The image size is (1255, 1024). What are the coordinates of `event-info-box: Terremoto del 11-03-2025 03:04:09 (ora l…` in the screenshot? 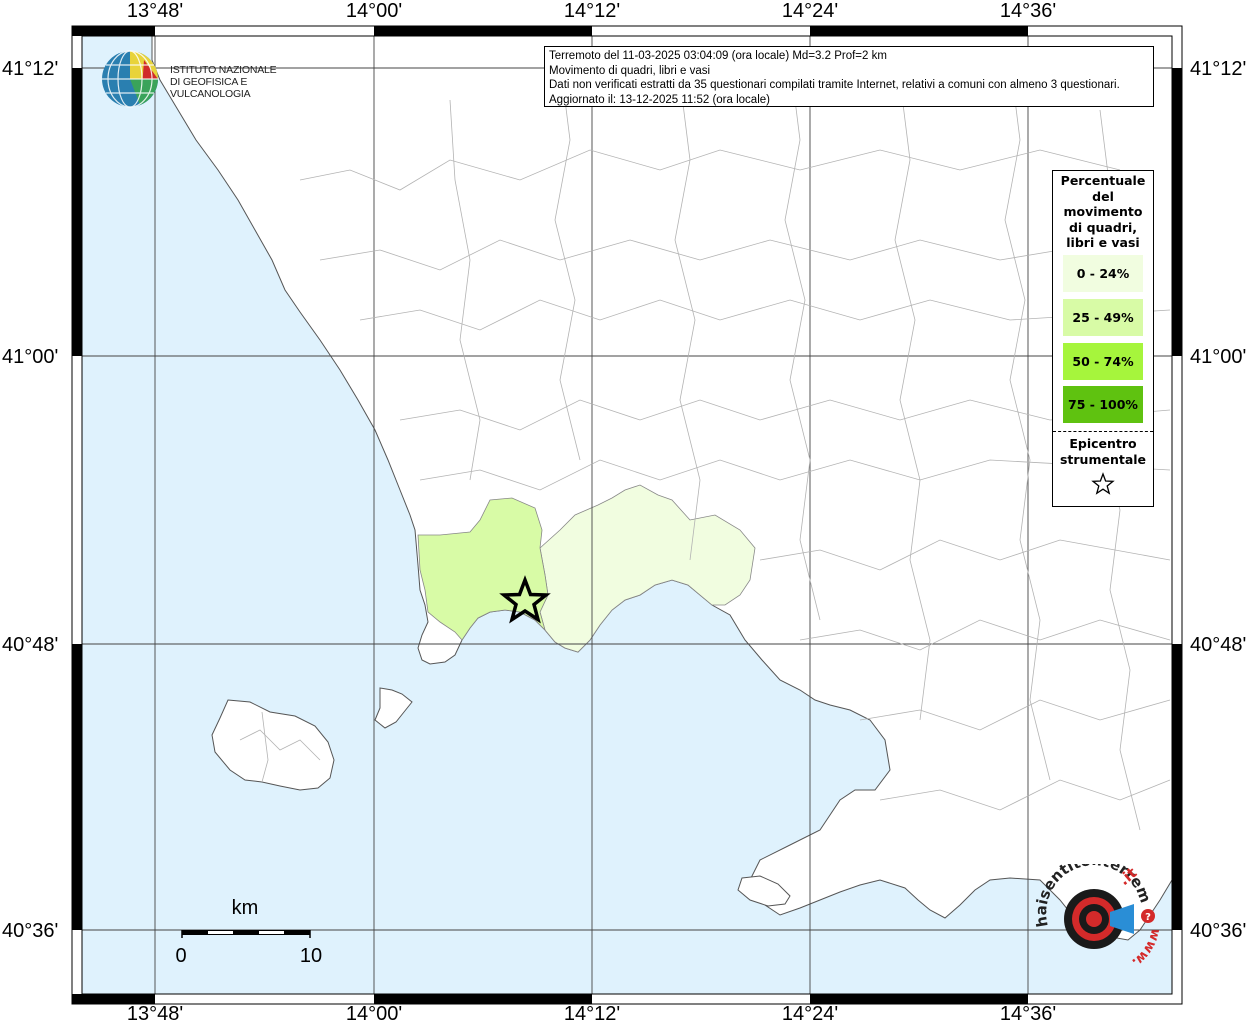 It's located at (849, 76).